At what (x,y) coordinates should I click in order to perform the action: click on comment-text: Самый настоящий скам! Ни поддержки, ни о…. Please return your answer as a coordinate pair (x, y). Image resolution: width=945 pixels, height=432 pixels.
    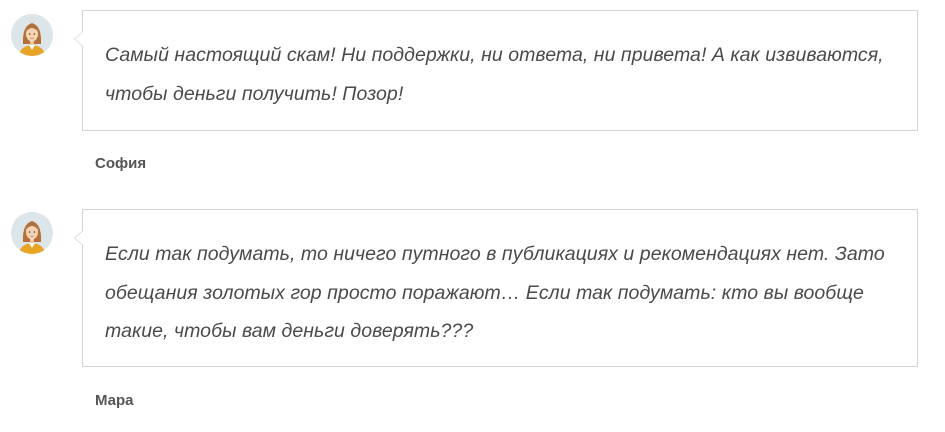
    Looking at the image, I should click on (494, 74).